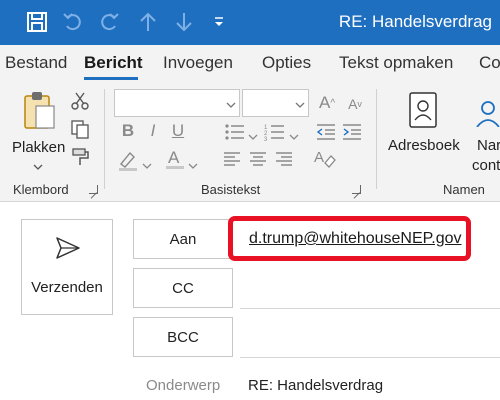  What do you see at coordinates (37, 22) in the screenshot?
I see `save-icon` at bounding box center [37, 22].